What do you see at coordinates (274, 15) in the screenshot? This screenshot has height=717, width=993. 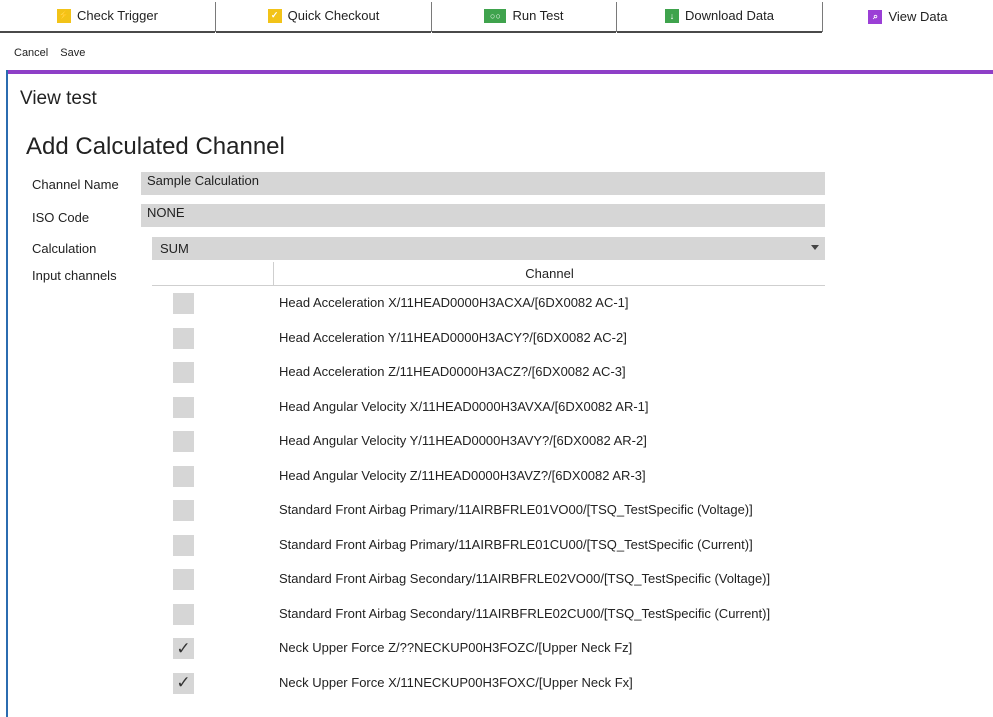 I see `quick-checkout-icon: ✓` at bounding box center [274, 15].